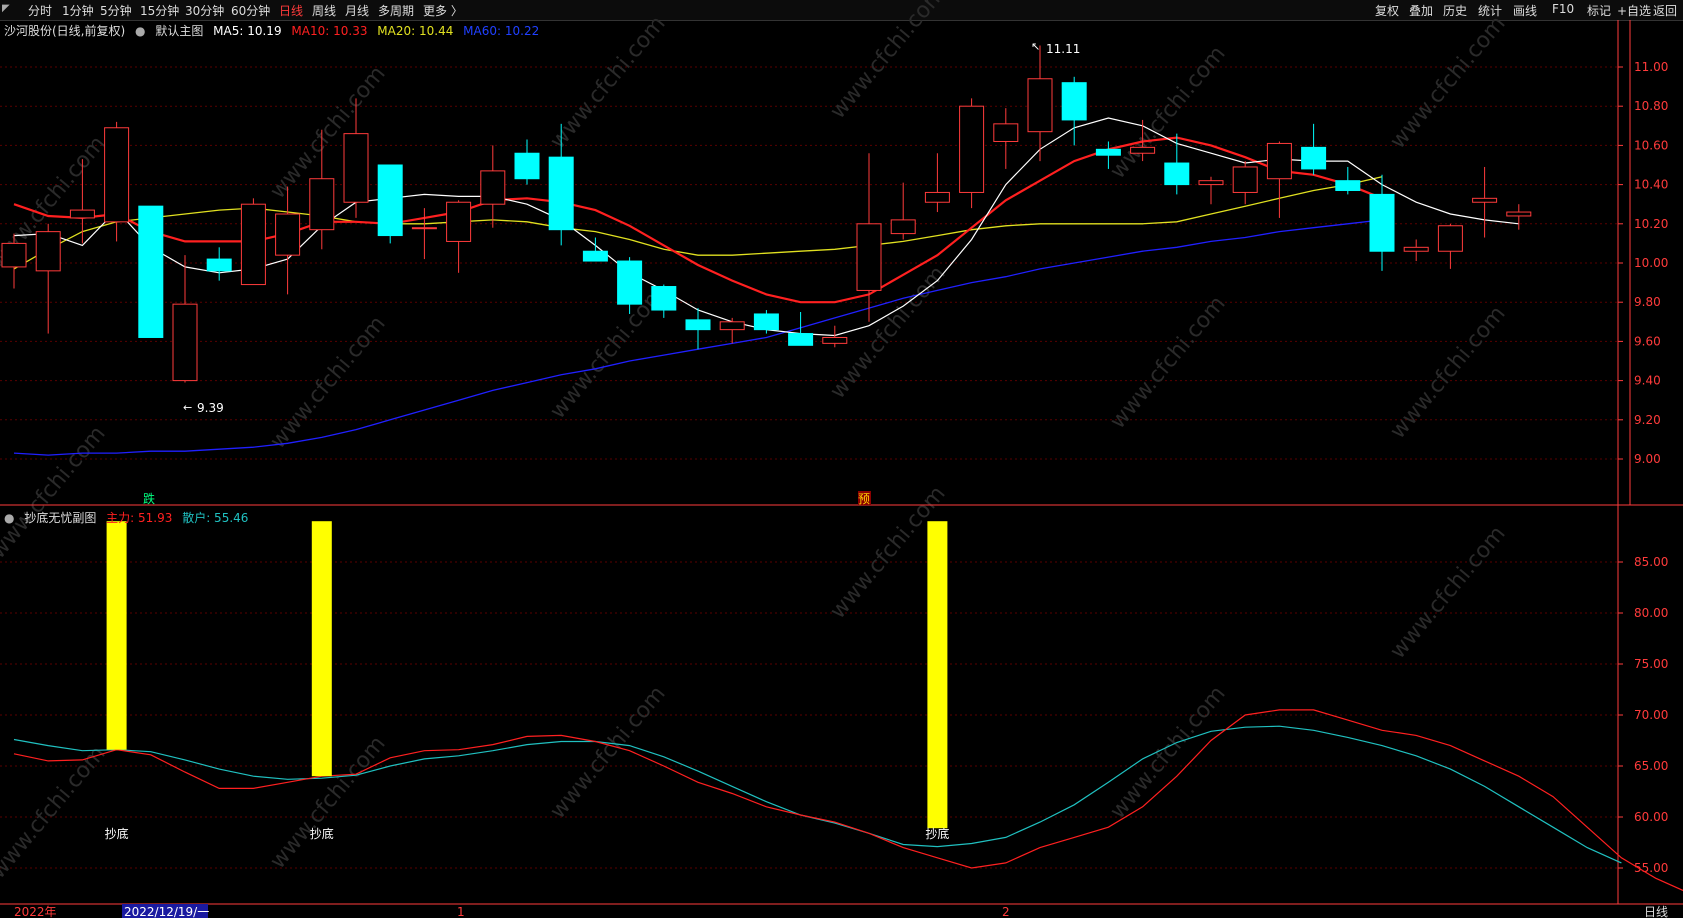 The width and height of the screenshot is (1683, 918). What do you see at coordinates (1651, 613) in the screenshot?
I see `y-tick-label: 80.00` at bounding box center [1651, 613].